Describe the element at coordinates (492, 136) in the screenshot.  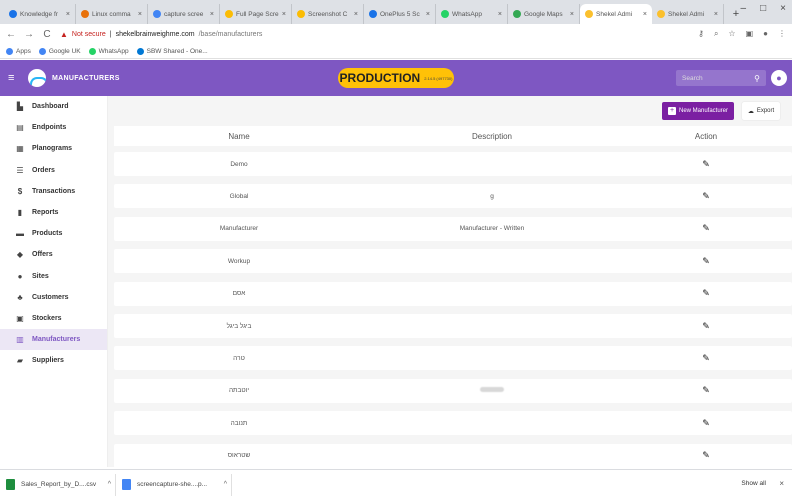
I see `column-header-description: Description` at that location.